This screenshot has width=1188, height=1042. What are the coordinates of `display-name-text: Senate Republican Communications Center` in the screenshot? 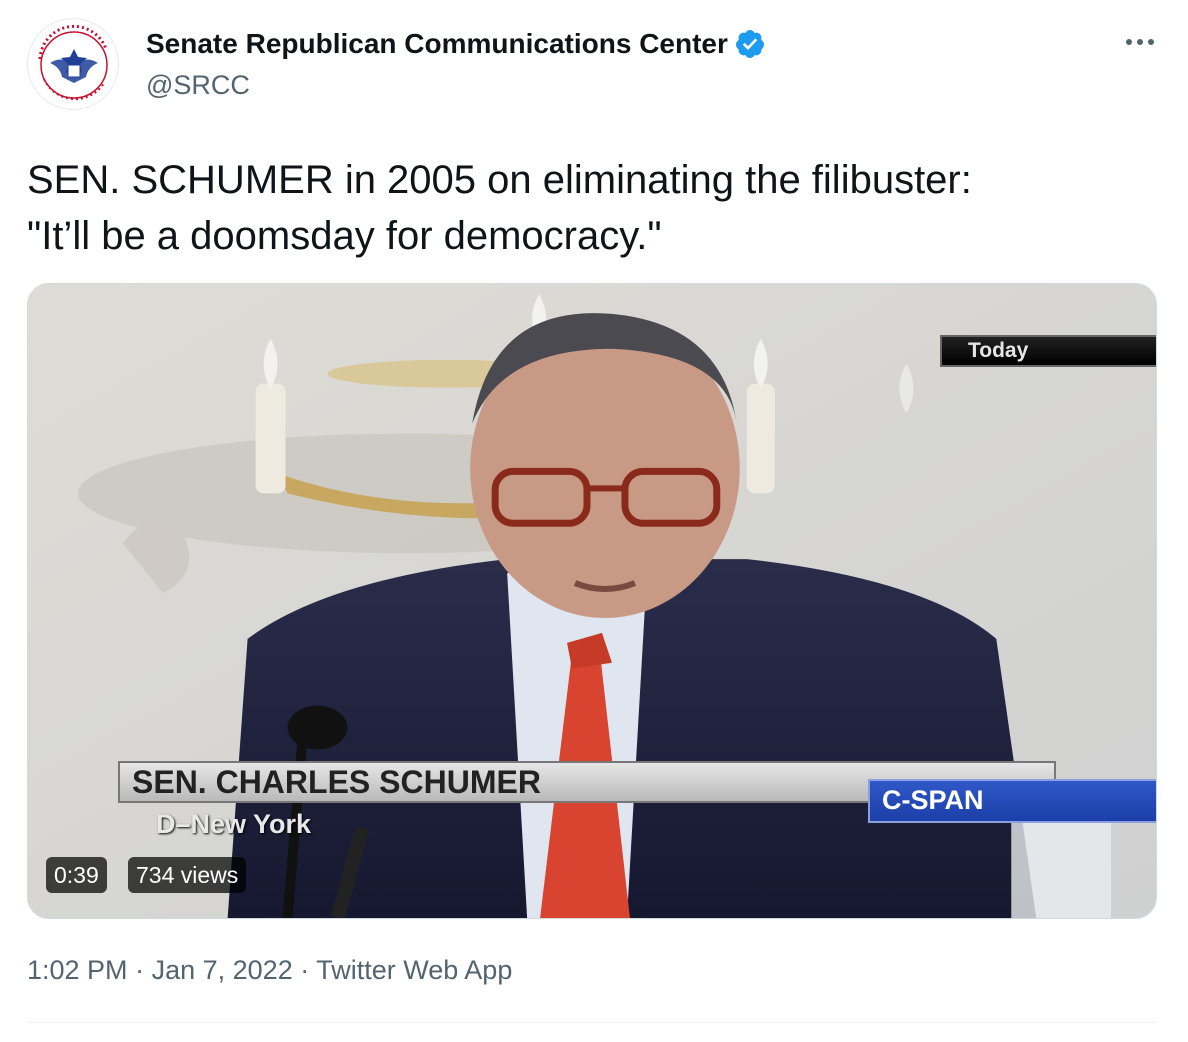 It's located at (437, 43).